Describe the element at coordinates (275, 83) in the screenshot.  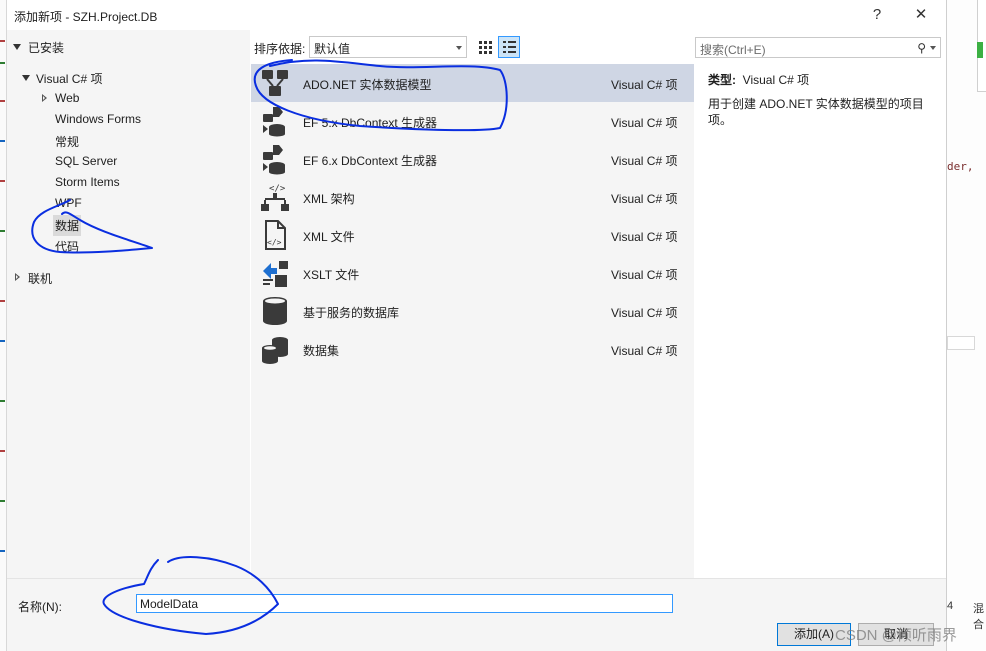
I see `entity-model-icon` at that location.